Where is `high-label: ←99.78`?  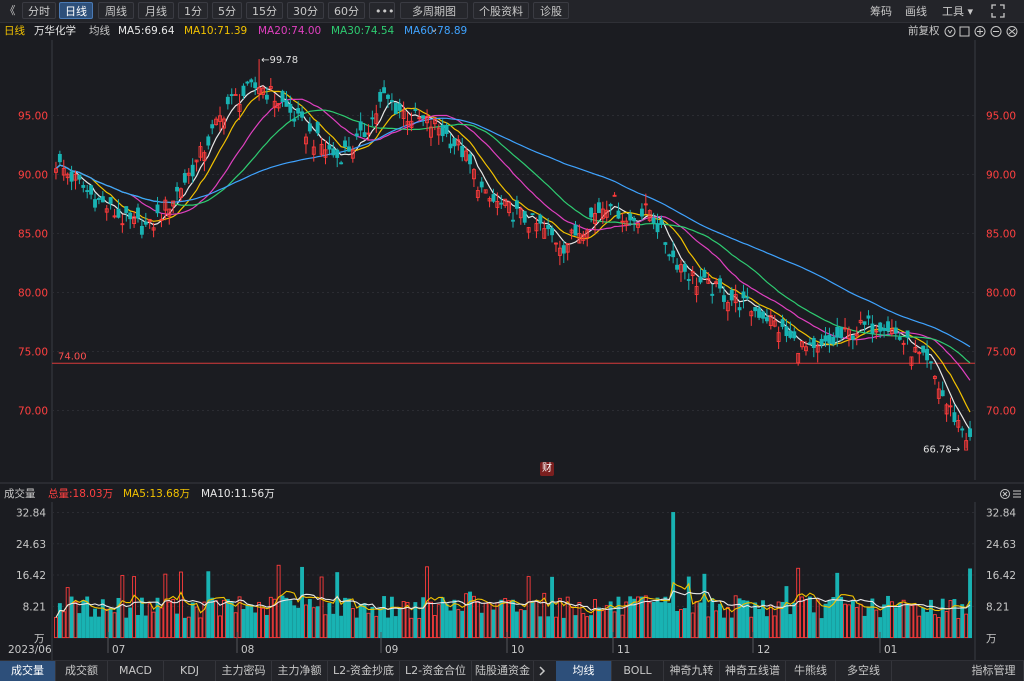
high-label: ←99.78 is located at coordinates (279, 60).